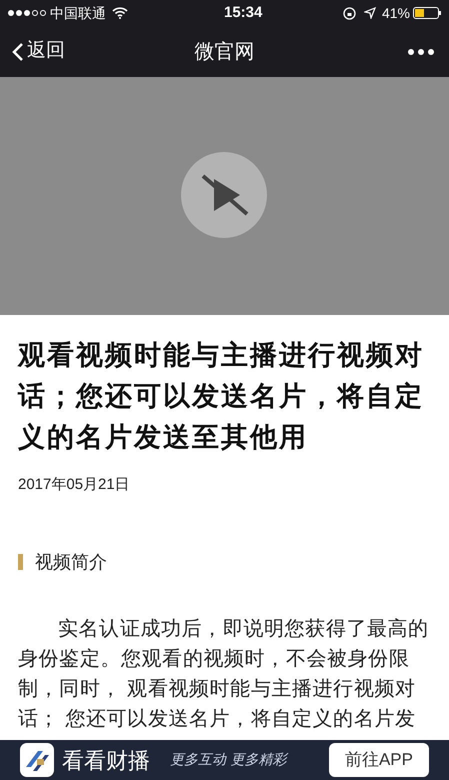  Describe the element at coordinates (27, 13) in the screenshot. I see `signal-icon` at that location.